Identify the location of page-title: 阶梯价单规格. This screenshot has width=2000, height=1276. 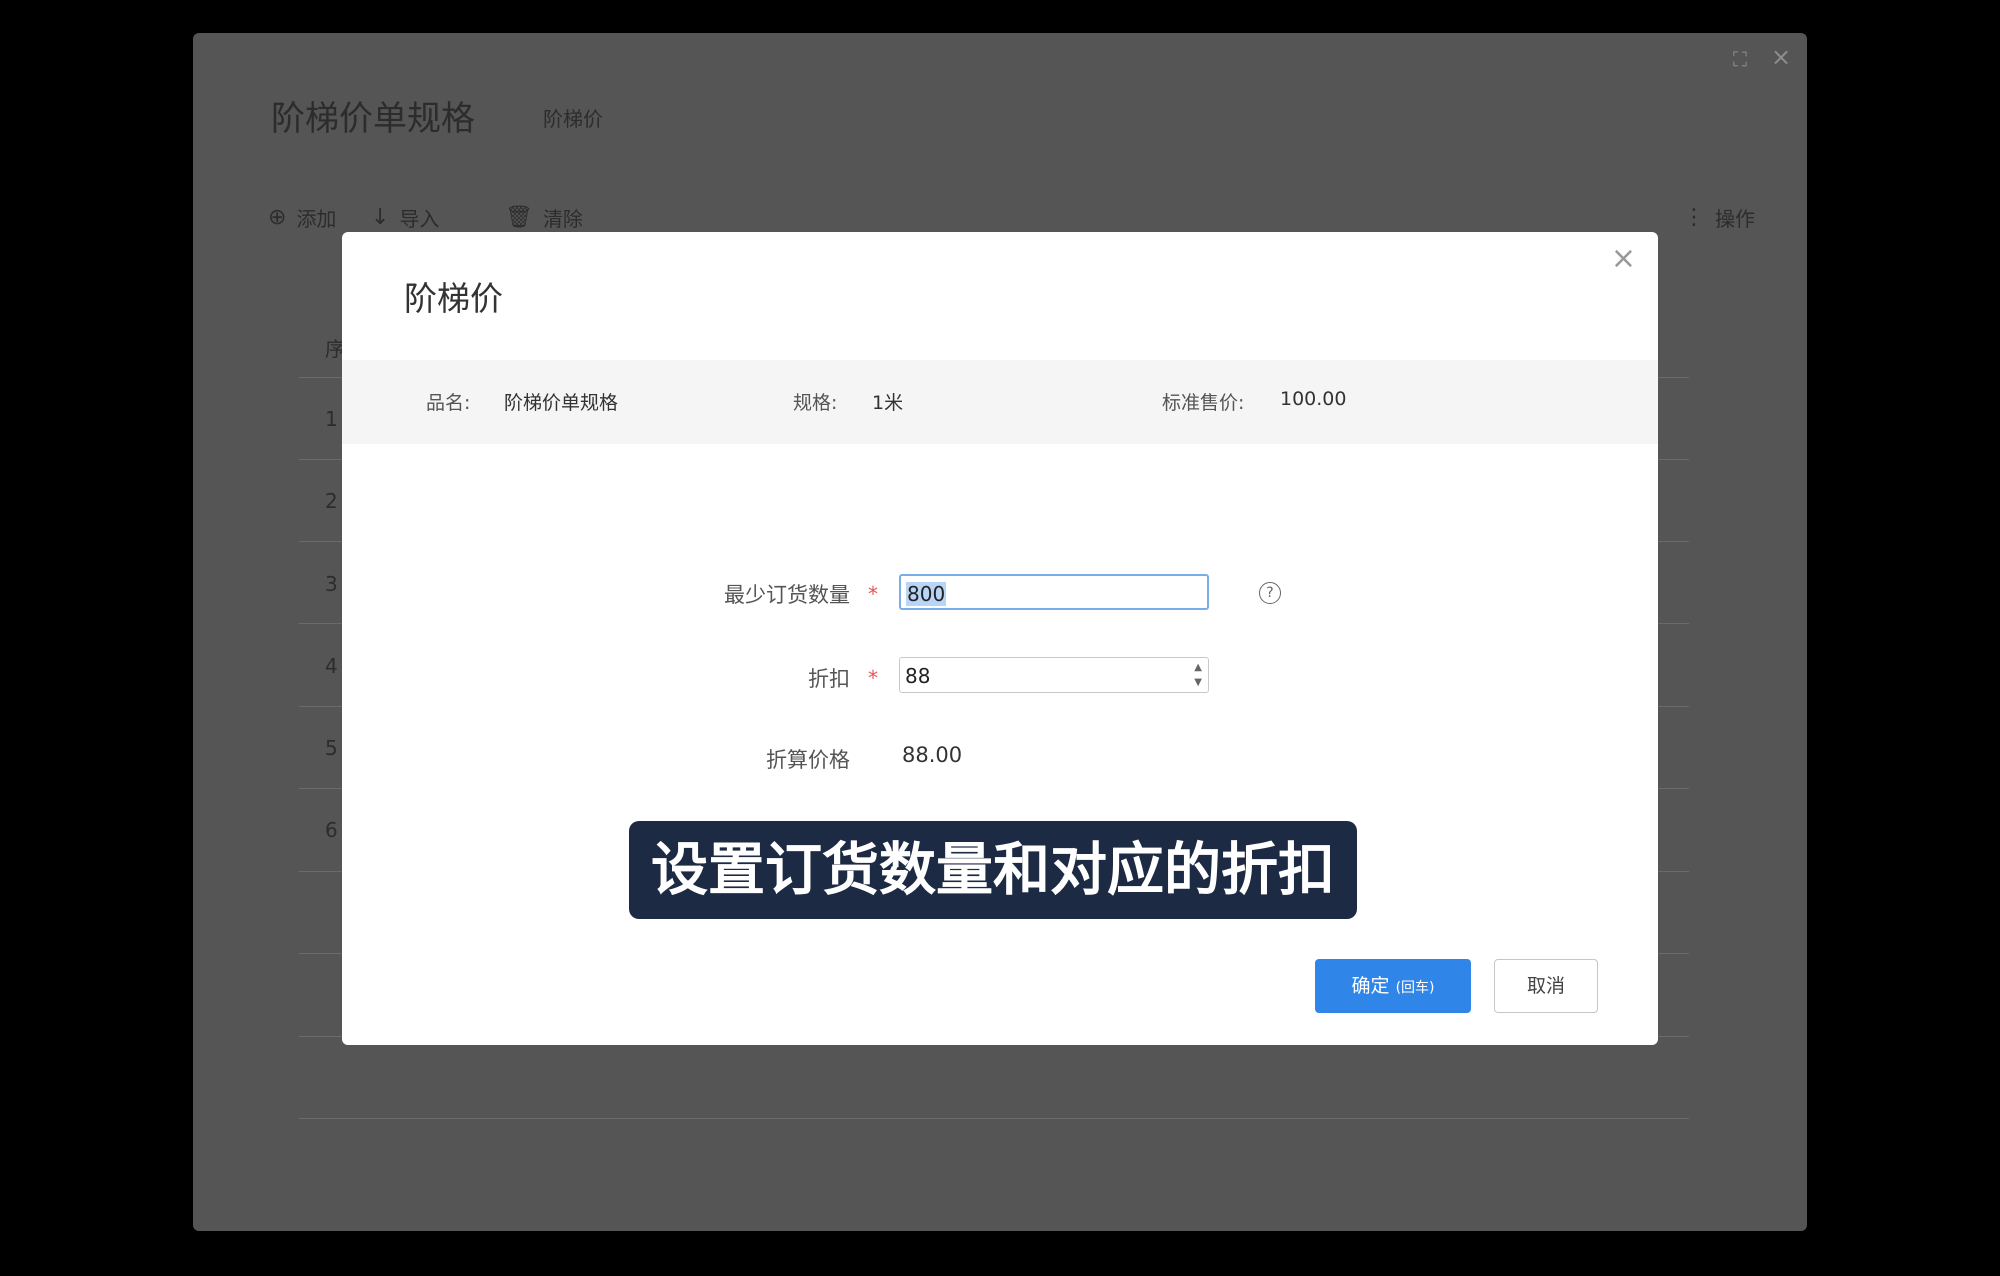
(373, 119).